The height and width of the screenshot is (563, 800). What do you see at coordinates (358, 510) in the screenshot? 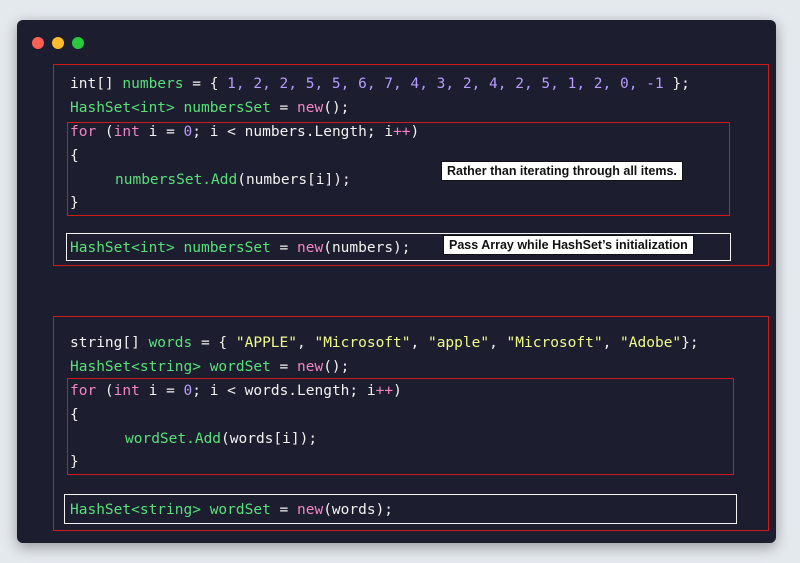
I see `constructor-args: (words);` at bounding box center [358, 510].